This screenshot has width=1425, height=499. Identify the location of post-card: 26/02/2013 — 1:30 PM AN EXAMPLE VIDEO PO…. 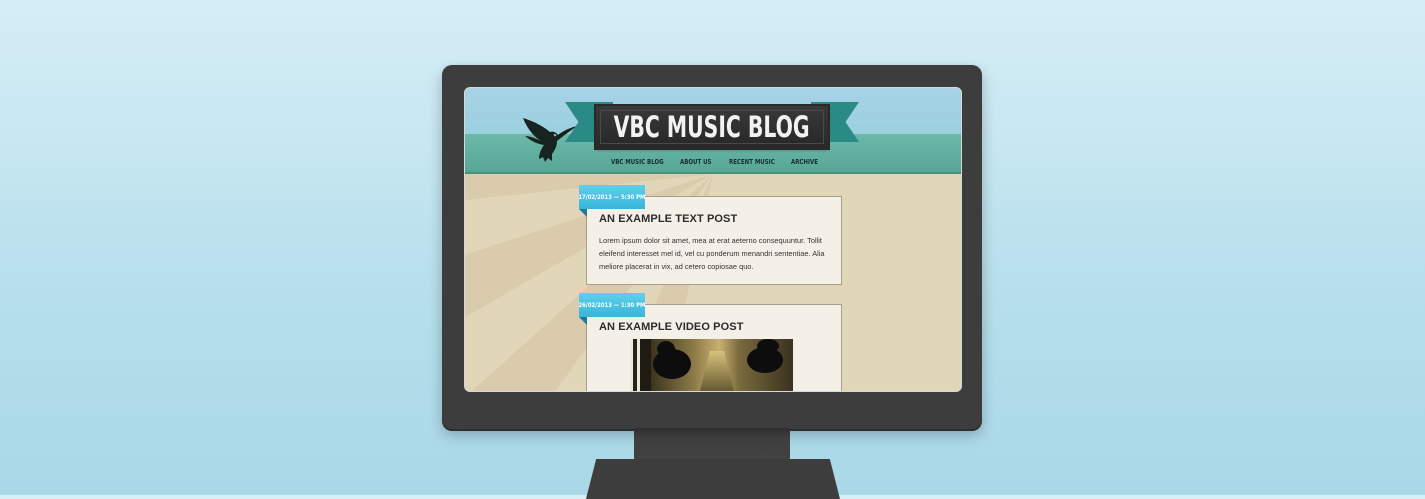
(710, 342).